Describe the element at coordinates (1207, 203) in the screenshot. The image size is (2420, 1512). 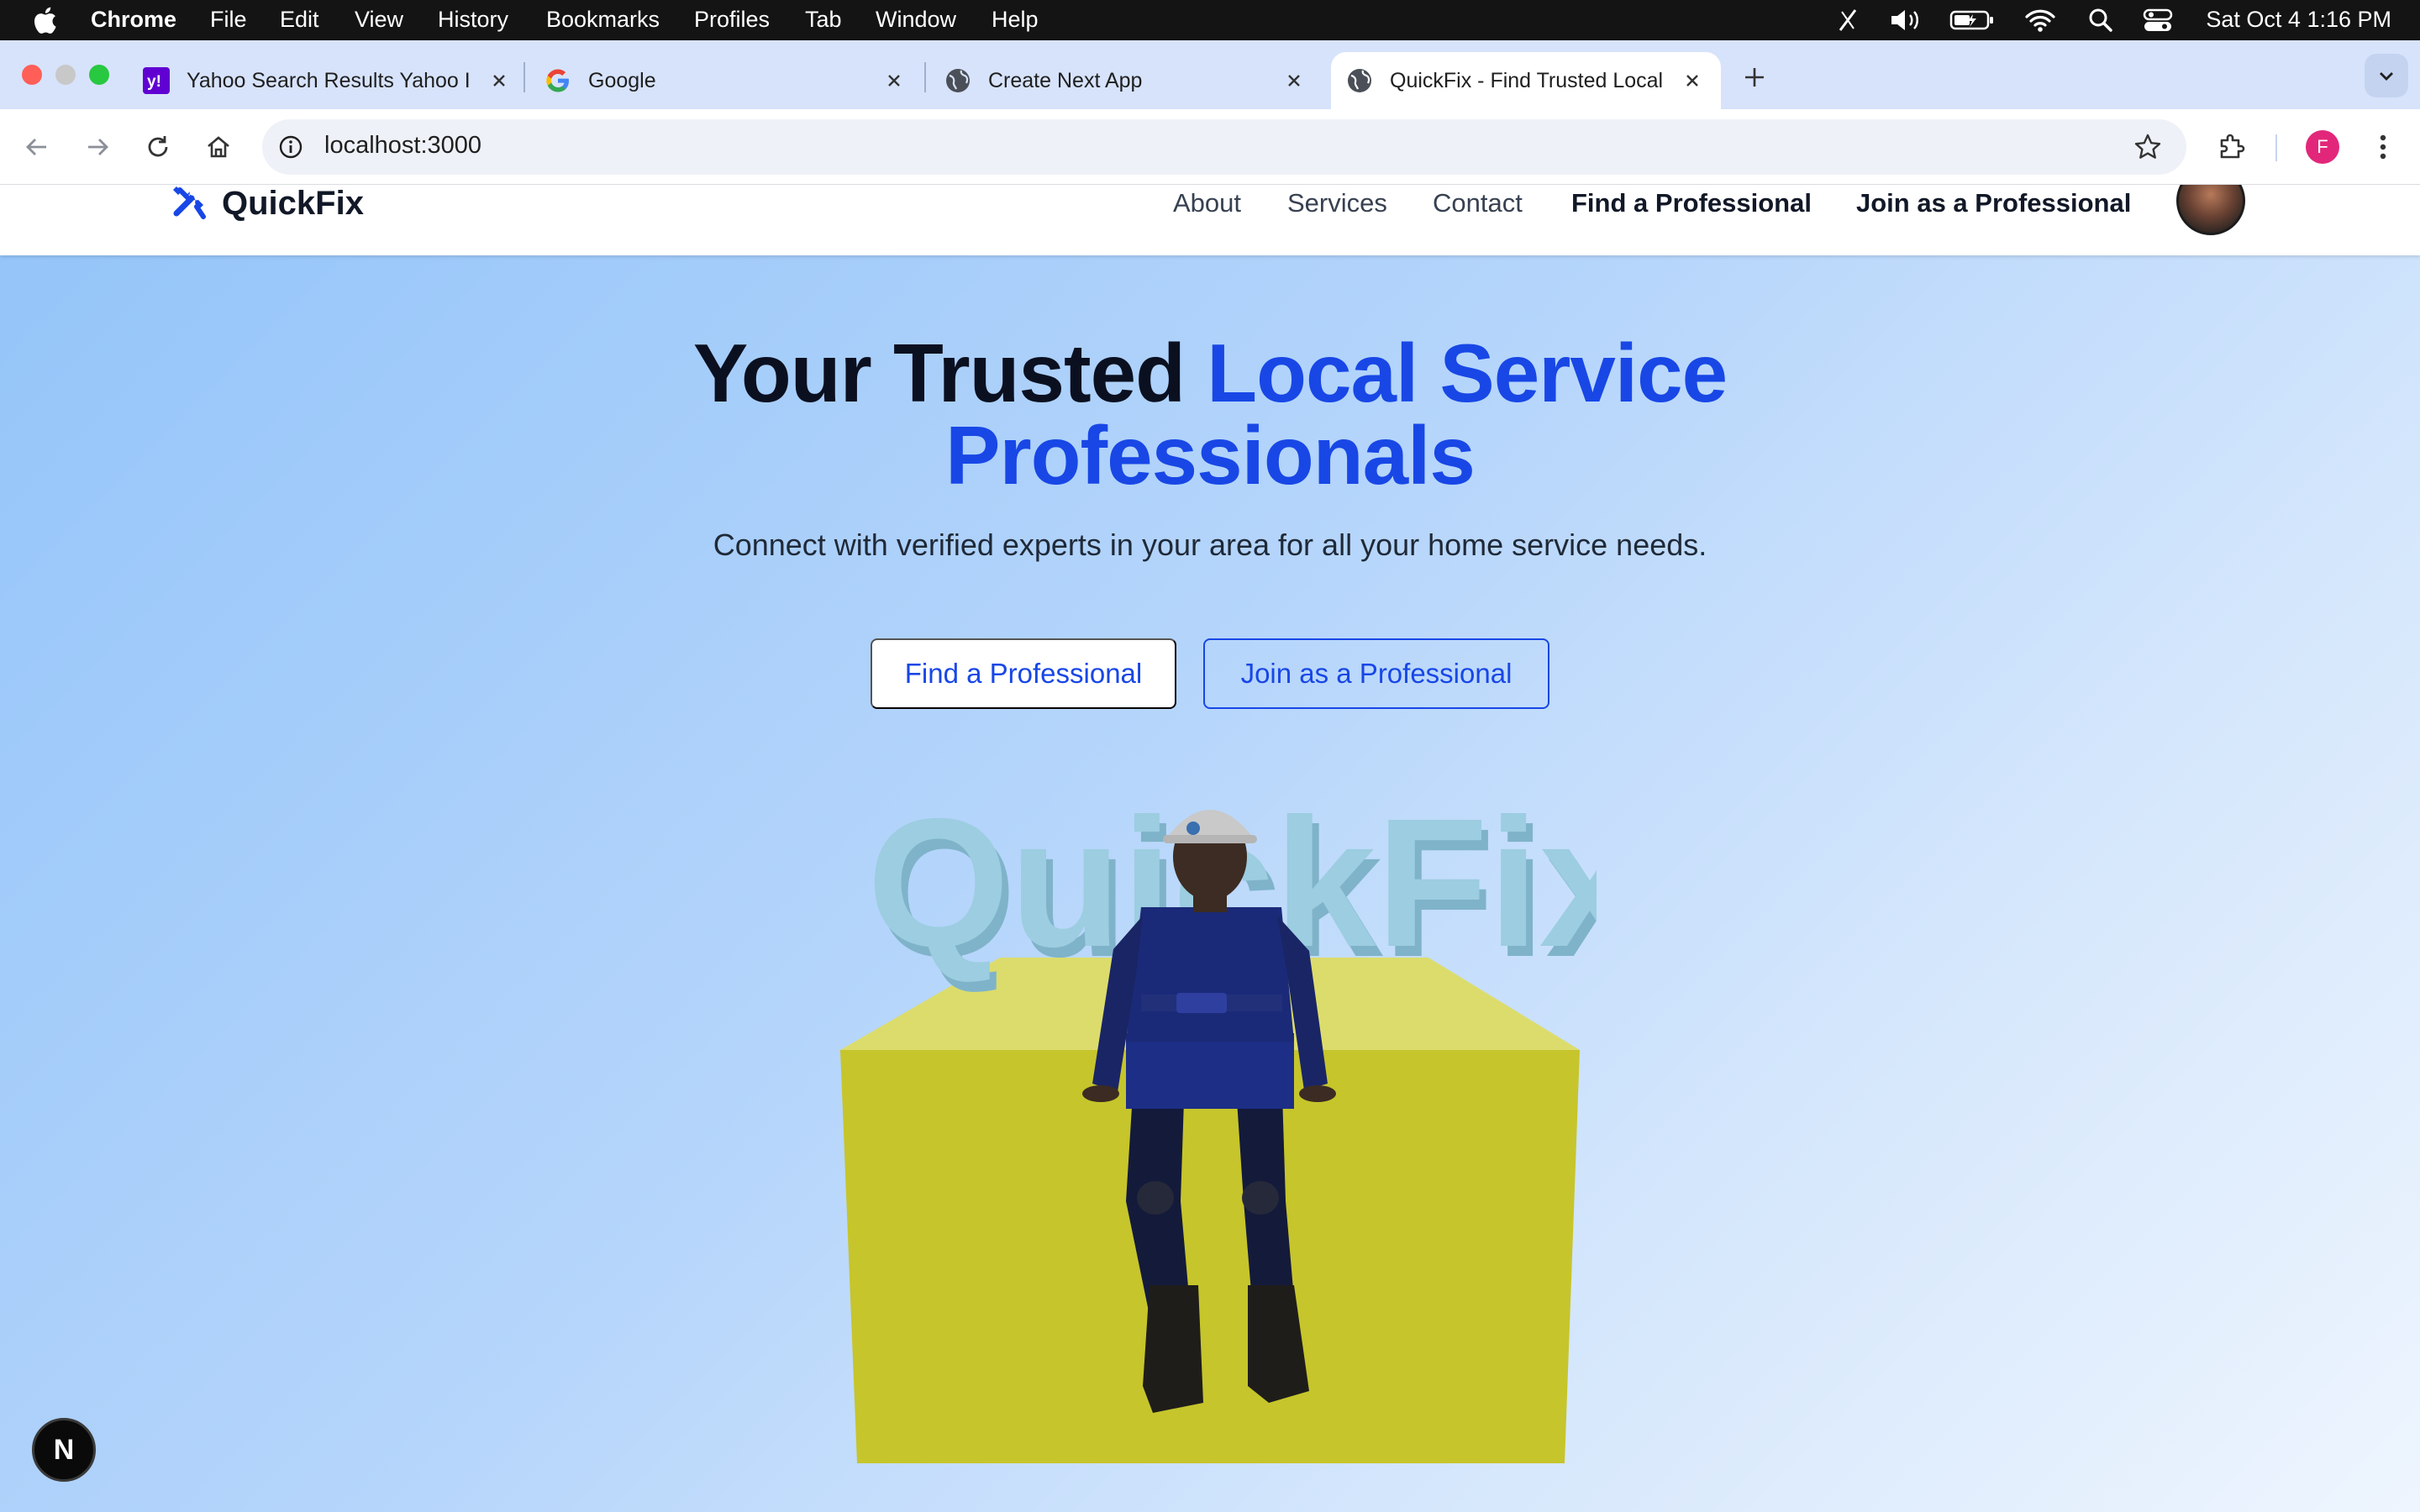
I see `nav-about-link: About` at that location.